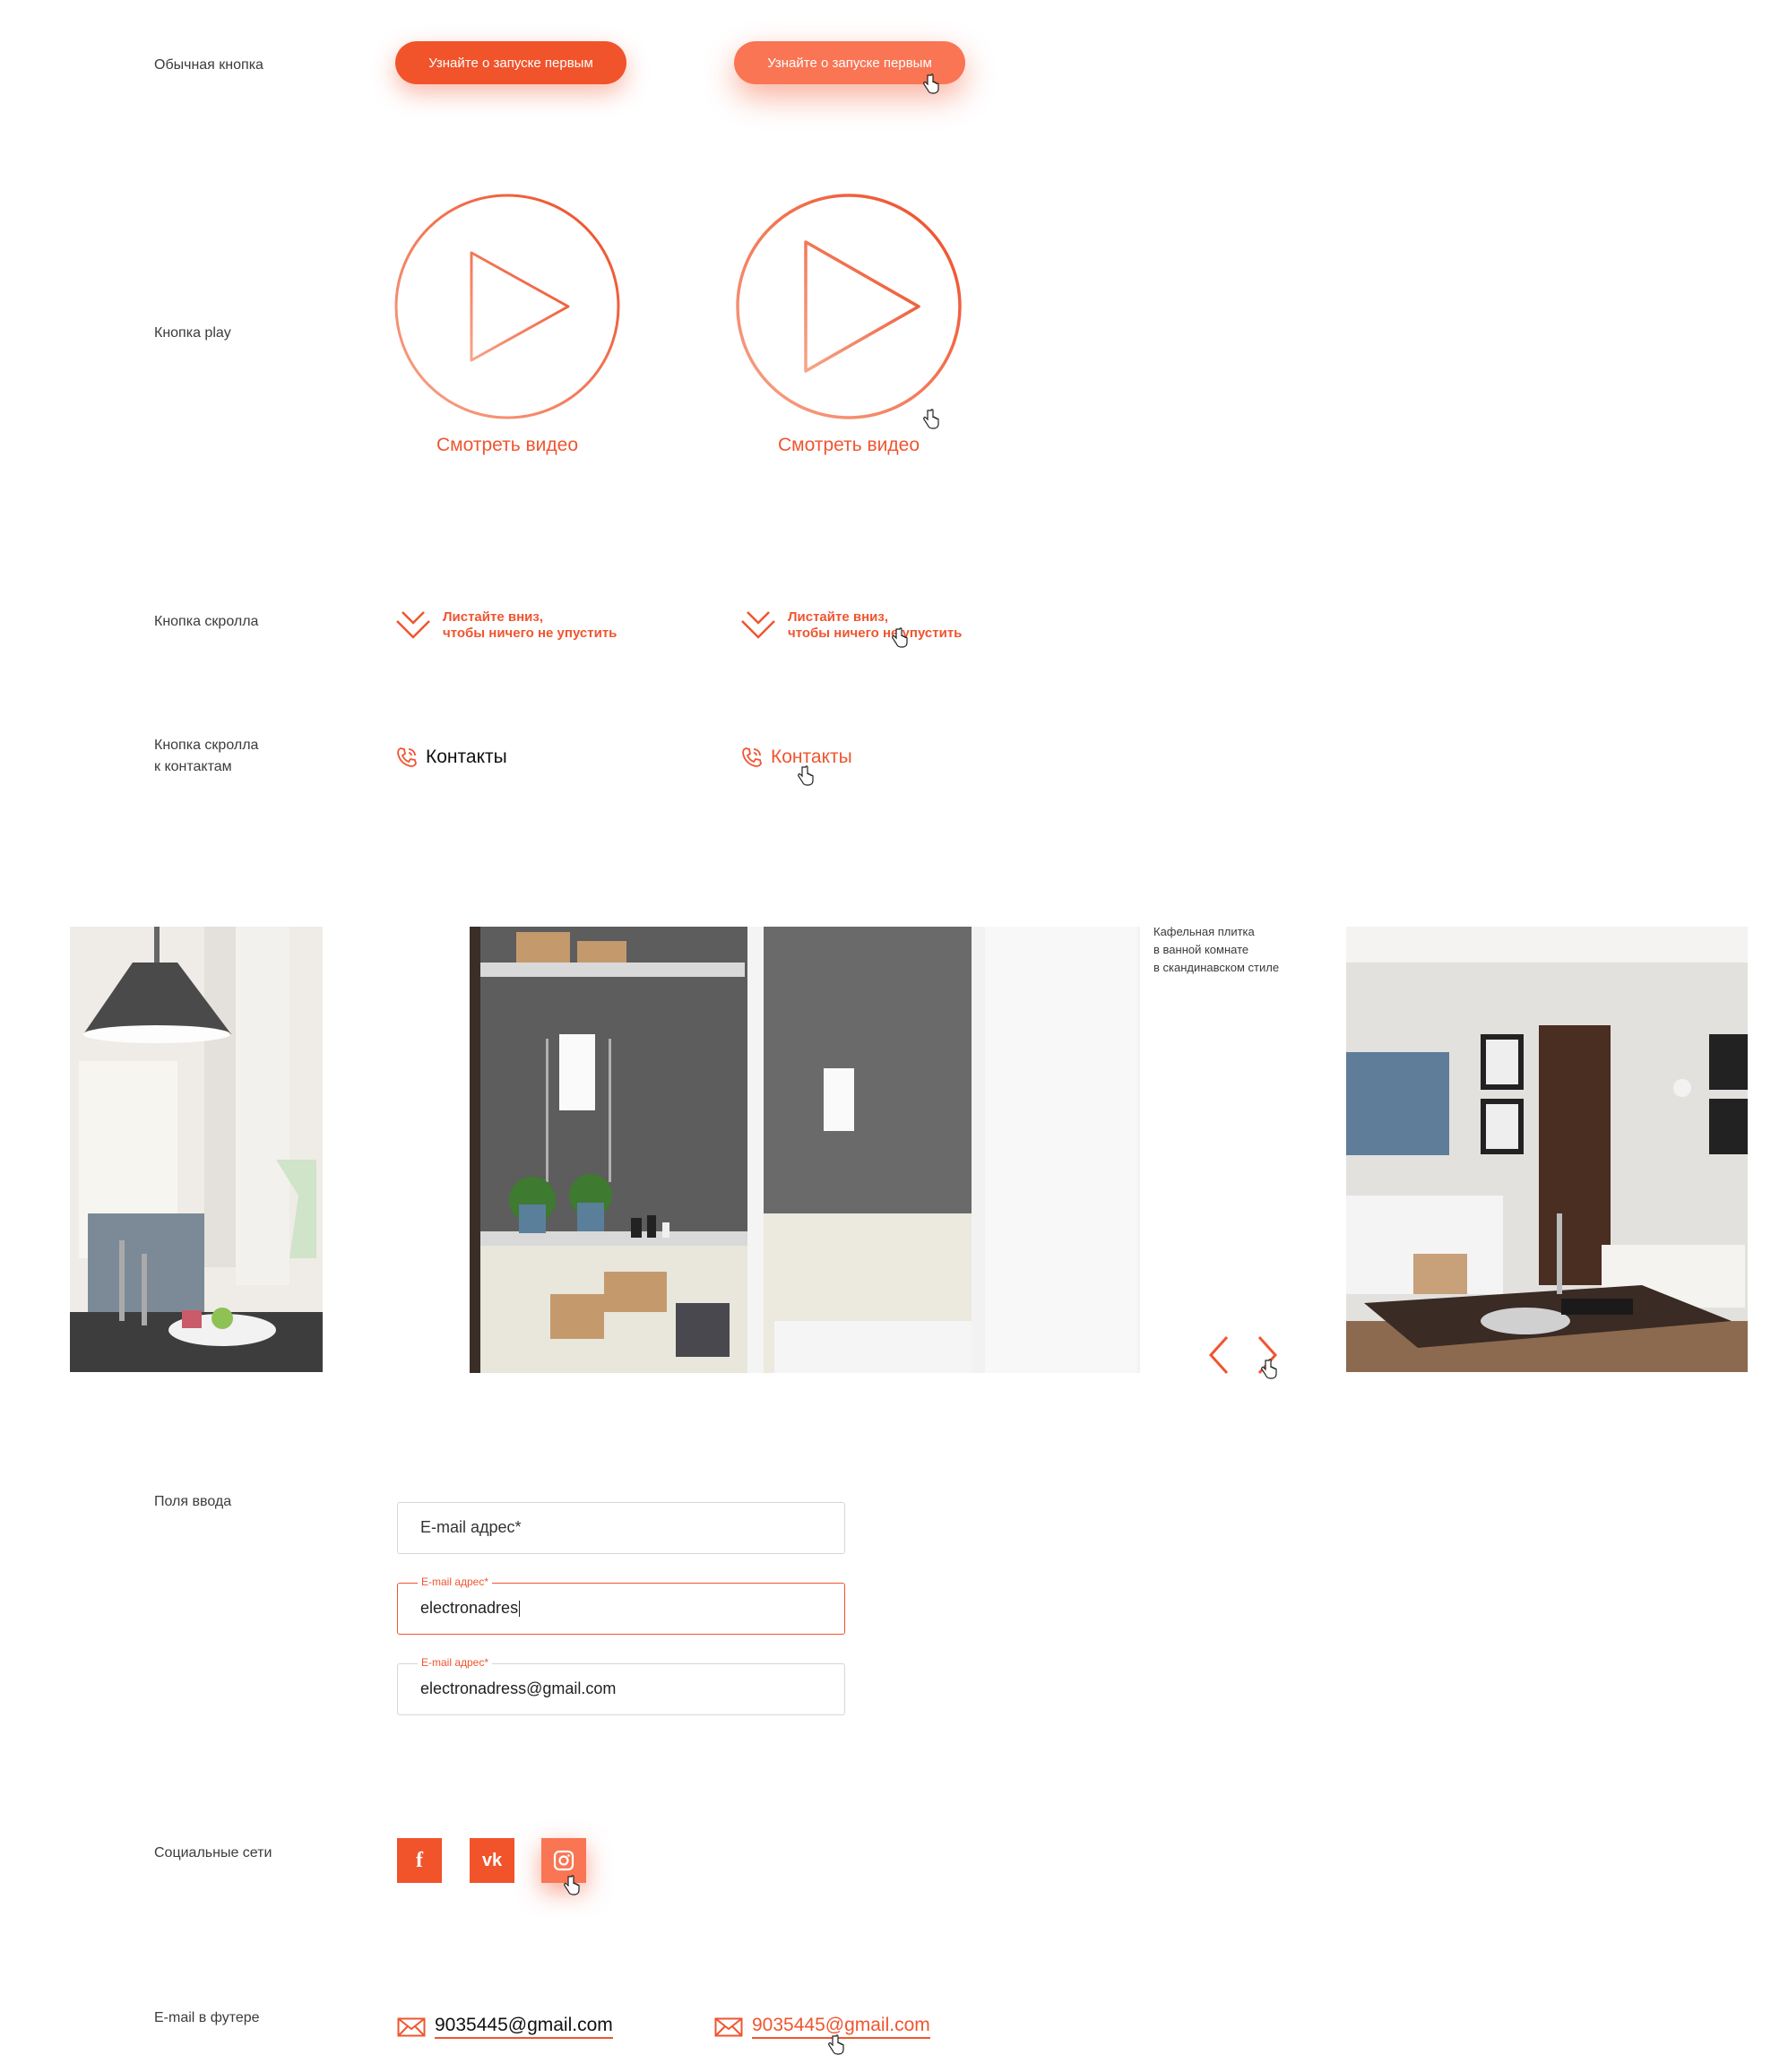 The image size is (1788, 2072). Describe the element at coordinates (822, 2027) in the screenshot. I see `footer-email-link-hover: 9035445@gmail.com` at that location.